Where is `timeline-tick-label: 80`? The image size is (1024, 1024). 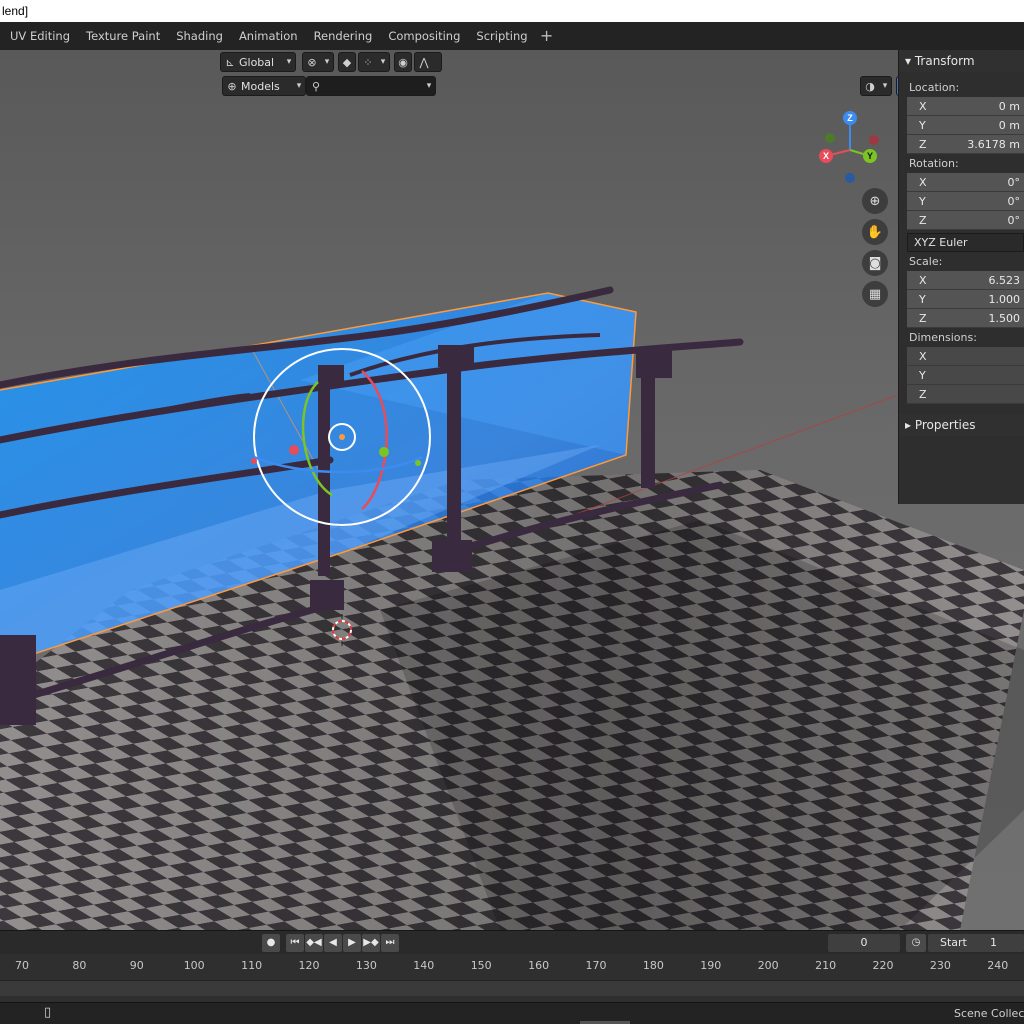
timeline-tick-label: 80 is located at coordinates (79, 965).